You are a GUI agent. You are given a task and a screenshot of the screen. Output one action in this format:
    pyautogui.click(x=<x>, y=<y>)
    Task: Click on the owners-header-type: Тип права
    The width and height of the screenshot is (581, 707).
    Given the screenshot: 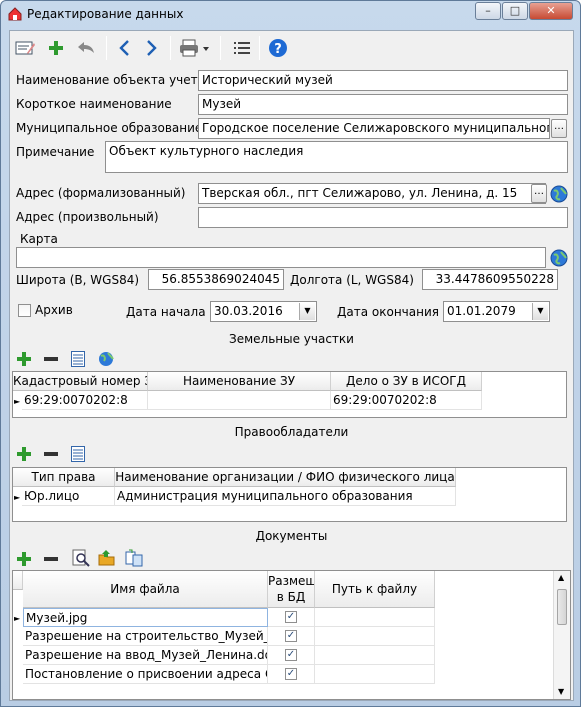 What is the action you would take?
    pyautogui.click(x=64, y=477)
    